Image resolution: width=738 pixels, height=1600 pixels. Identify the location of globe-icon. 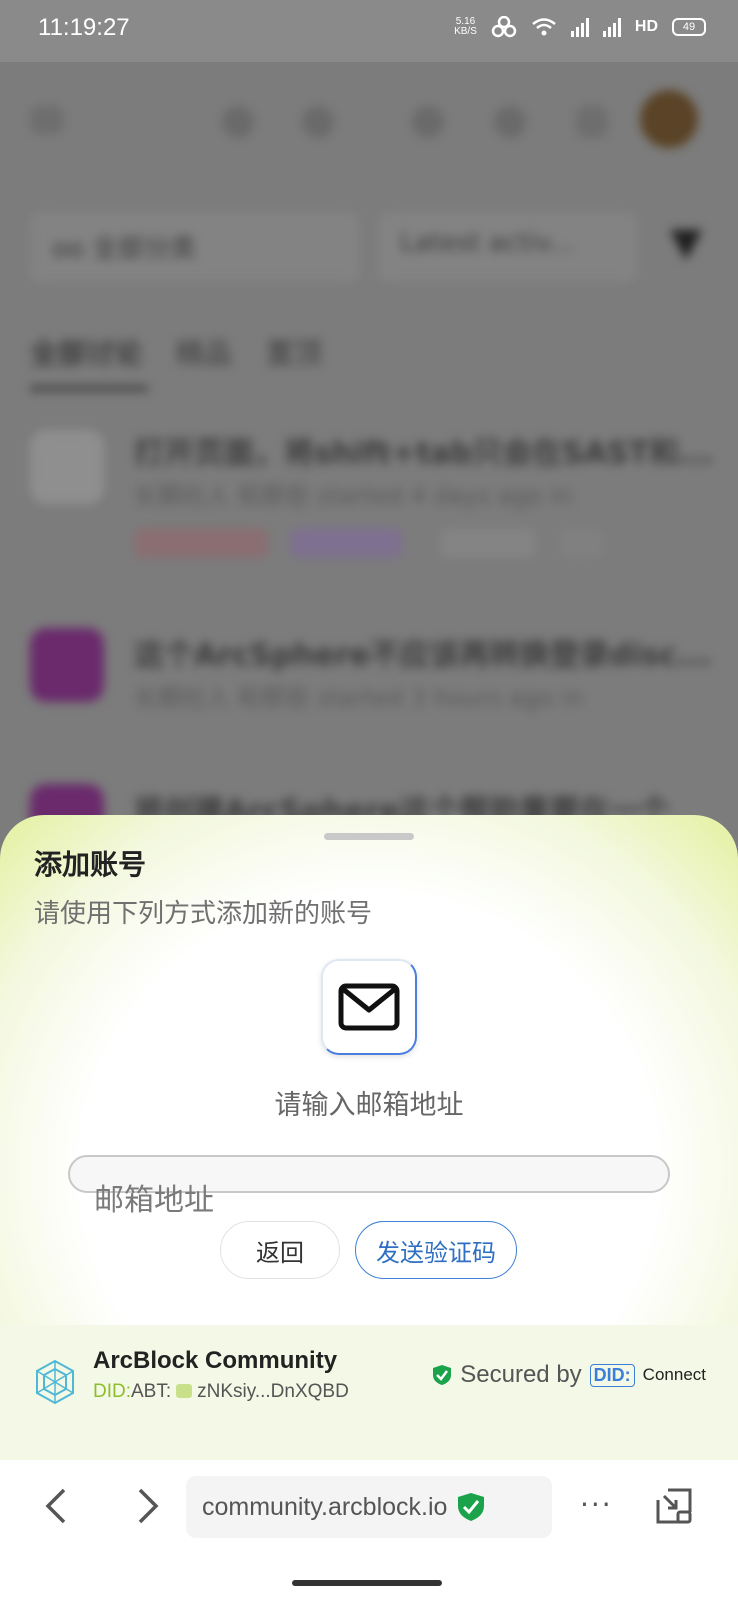
(510, 122).